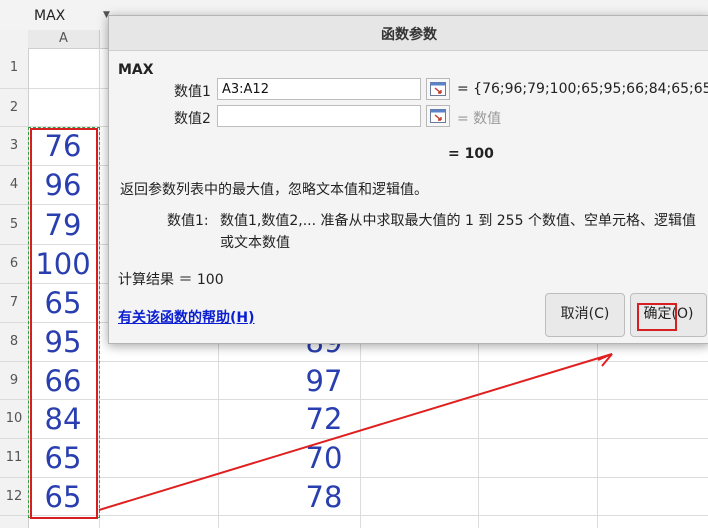 The width and height of the screenshot is (708, 528). Describe the element at coordinates (657, 317) in the screenshot. I see `ok-button-highlight-box` at that location.